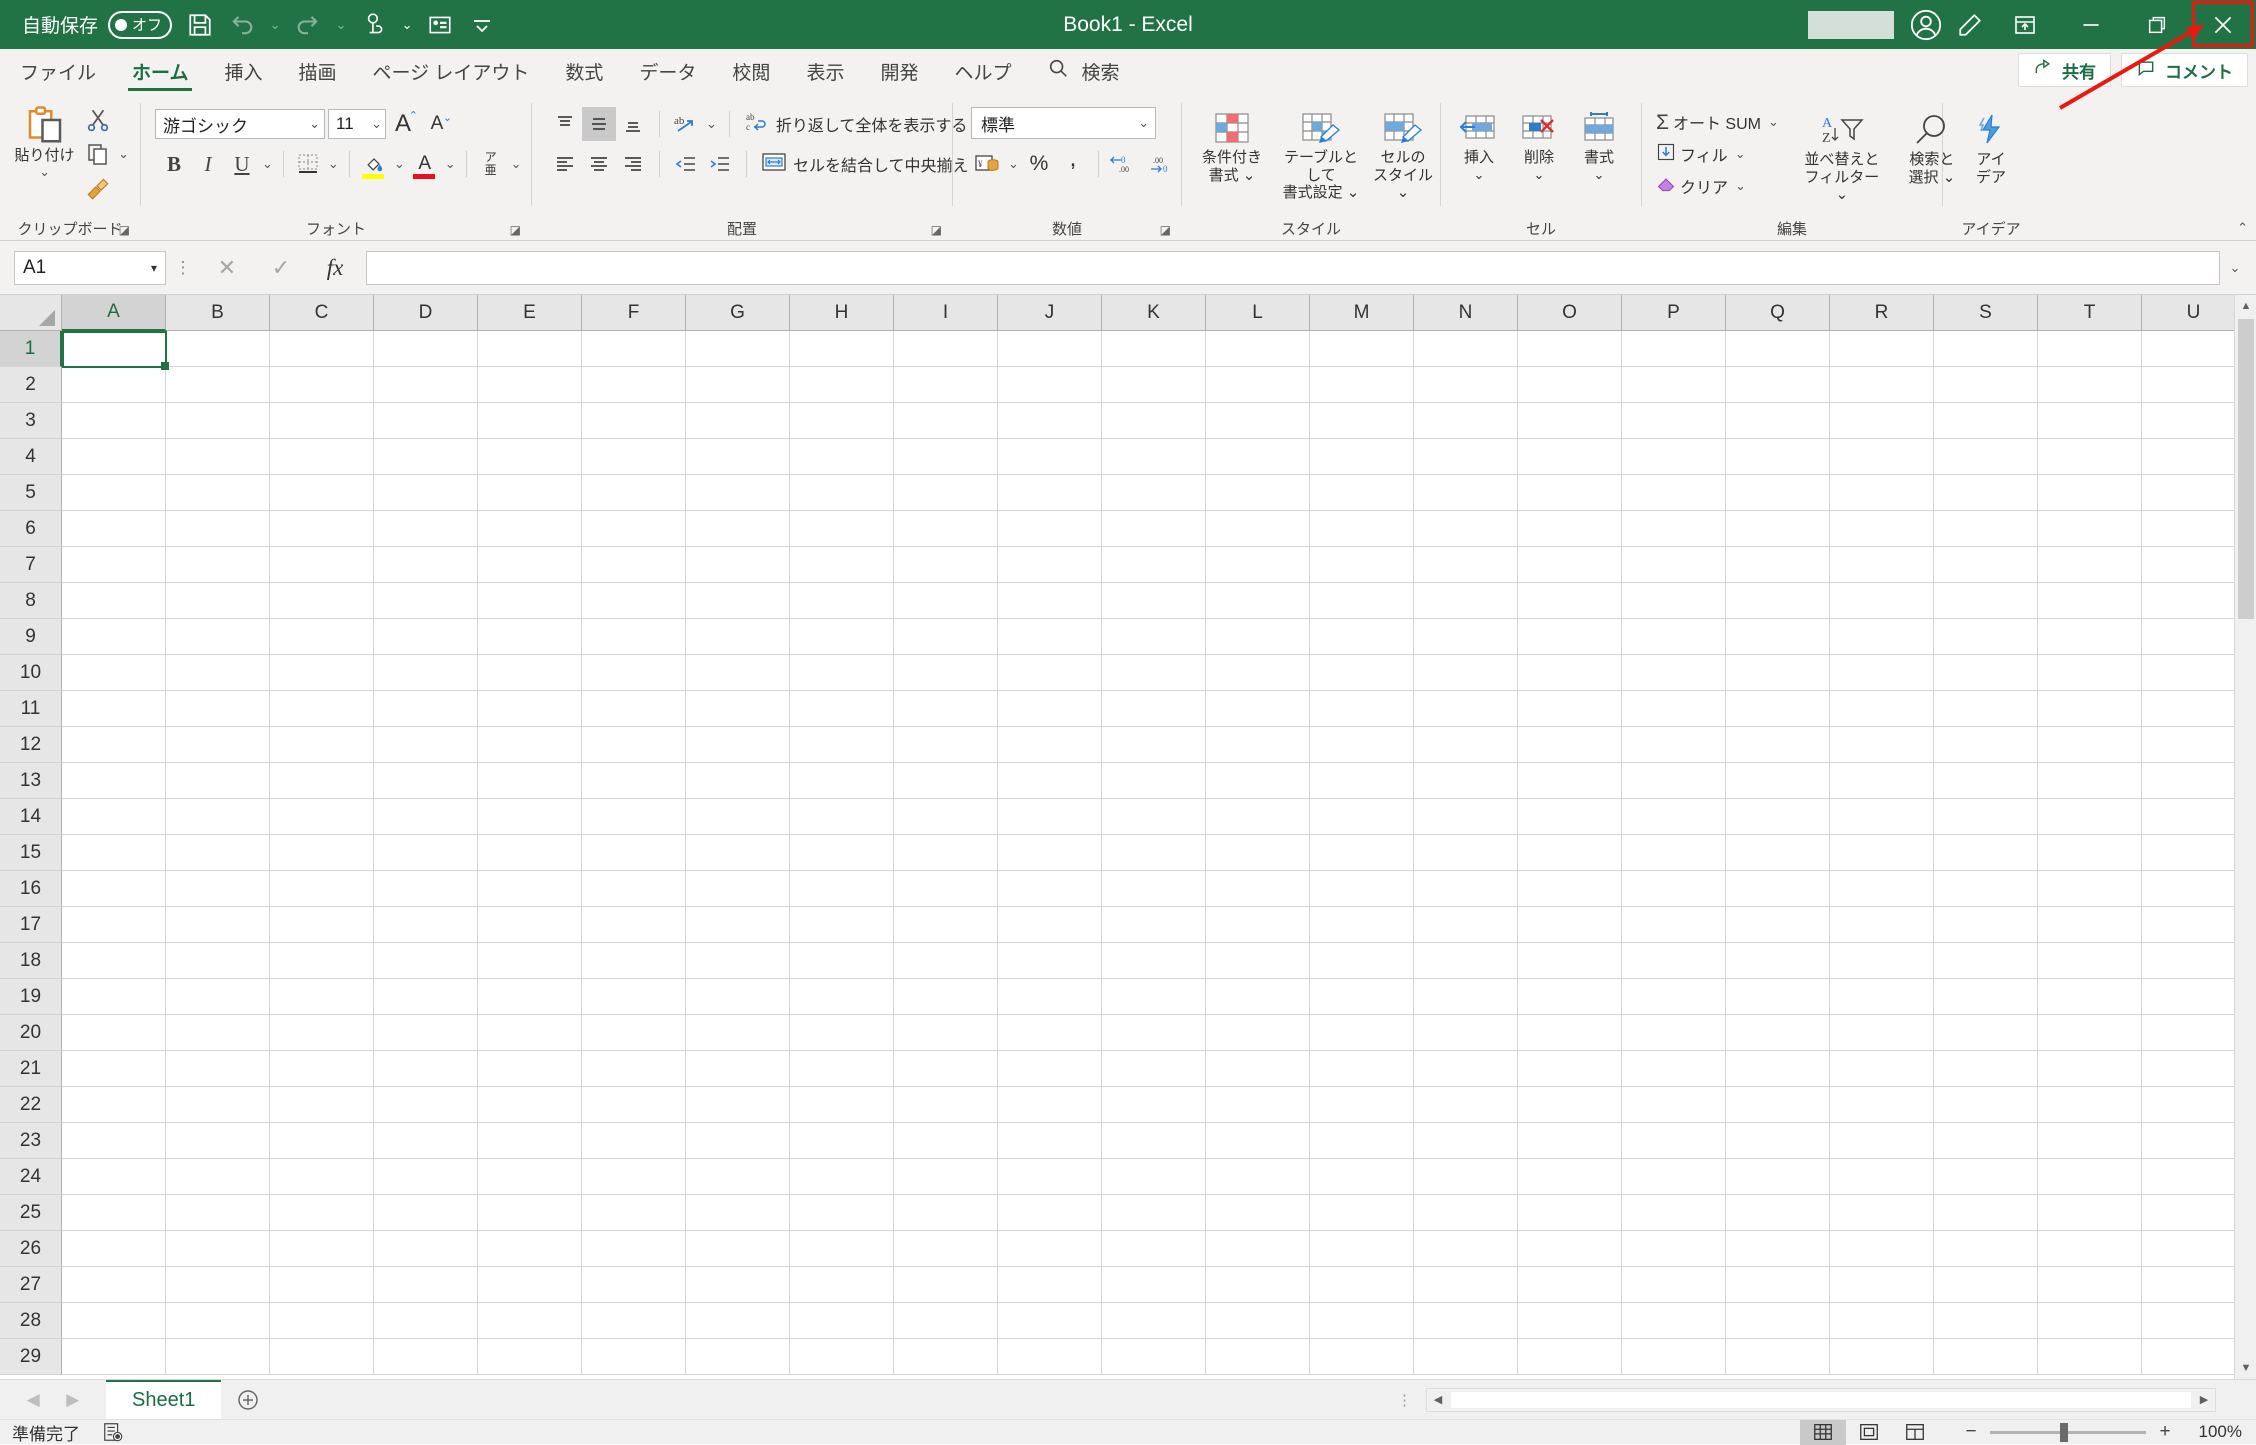  I want to click on cell-D25, so click(426, 1213).